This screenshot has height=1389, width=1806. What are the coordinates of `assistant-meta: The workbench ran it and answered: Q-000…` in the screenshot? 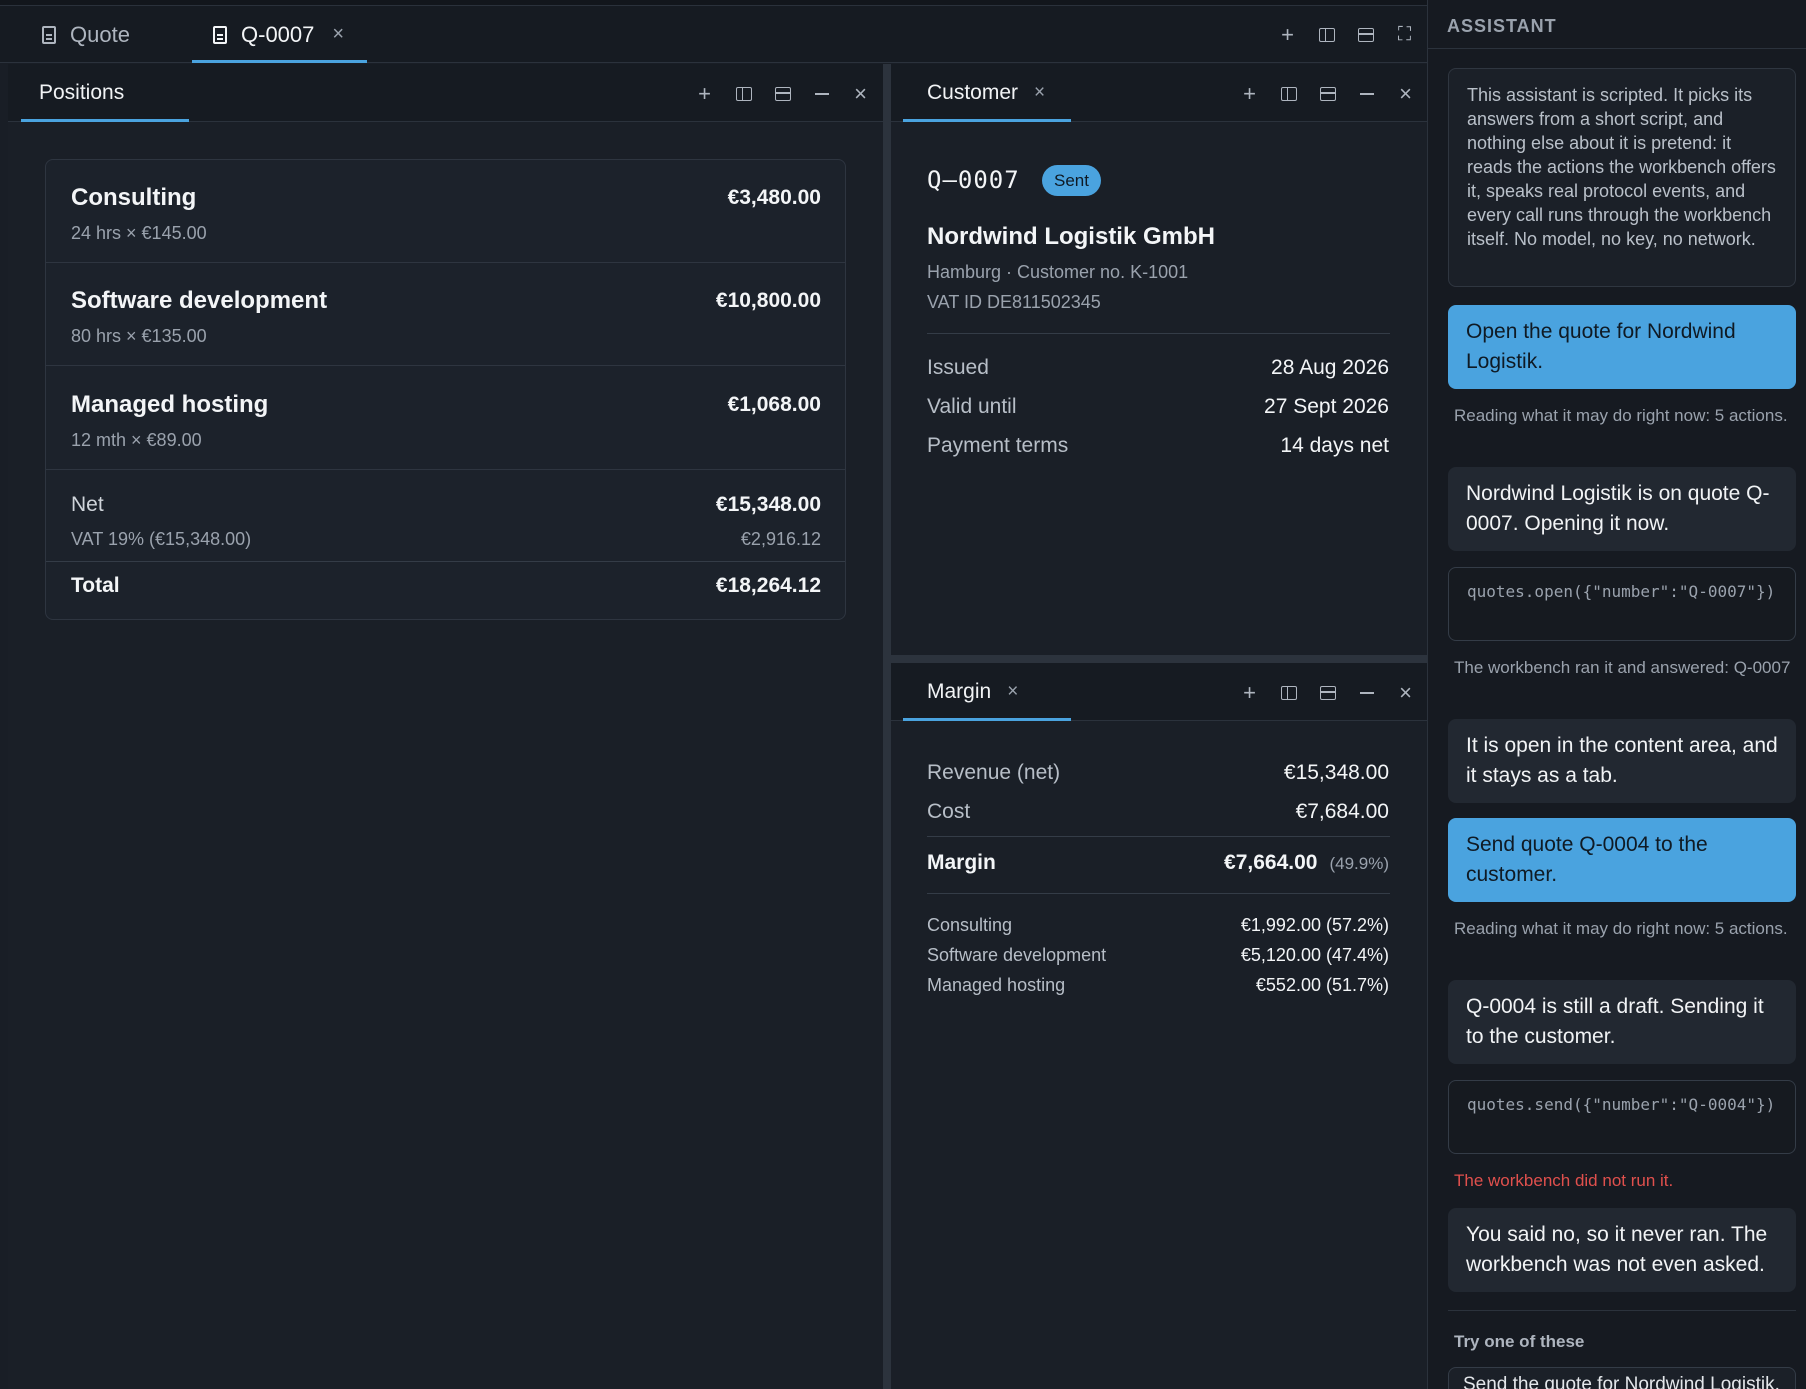 It's located at (1622, 667).